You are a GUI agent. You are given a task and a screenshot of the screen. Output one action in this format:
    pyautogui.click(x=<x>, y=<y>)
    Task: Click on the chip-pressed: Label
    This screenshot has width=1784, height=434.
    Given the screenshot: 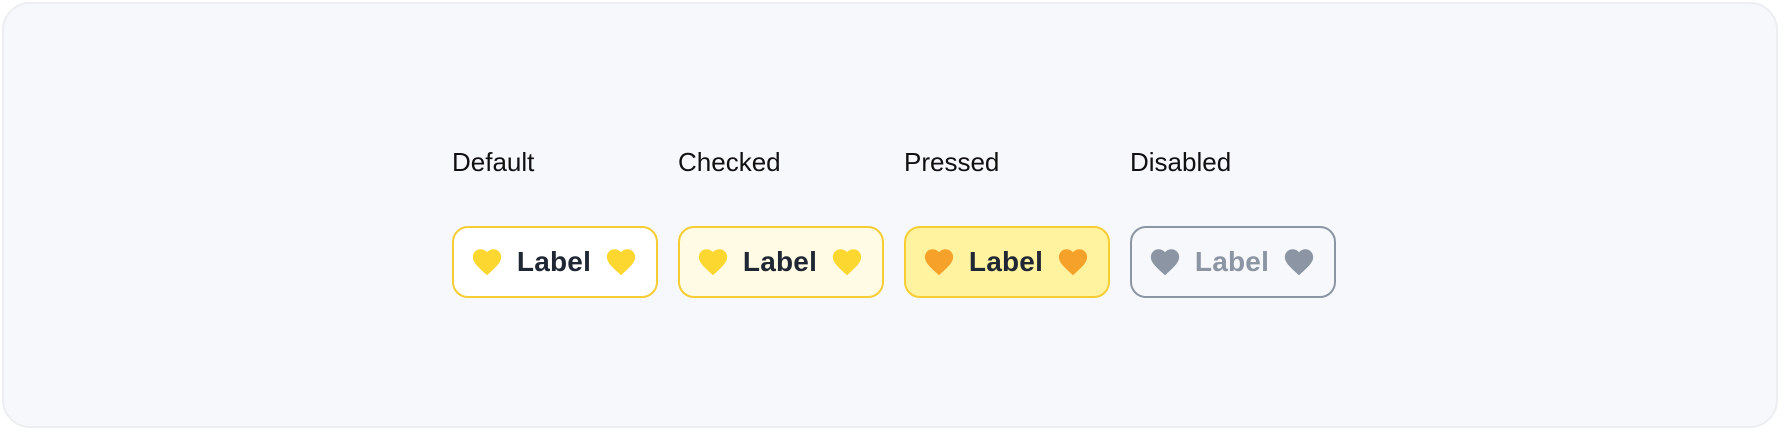 What is the action you would take?
    pyautogui.click(x=1007, y=262)
    